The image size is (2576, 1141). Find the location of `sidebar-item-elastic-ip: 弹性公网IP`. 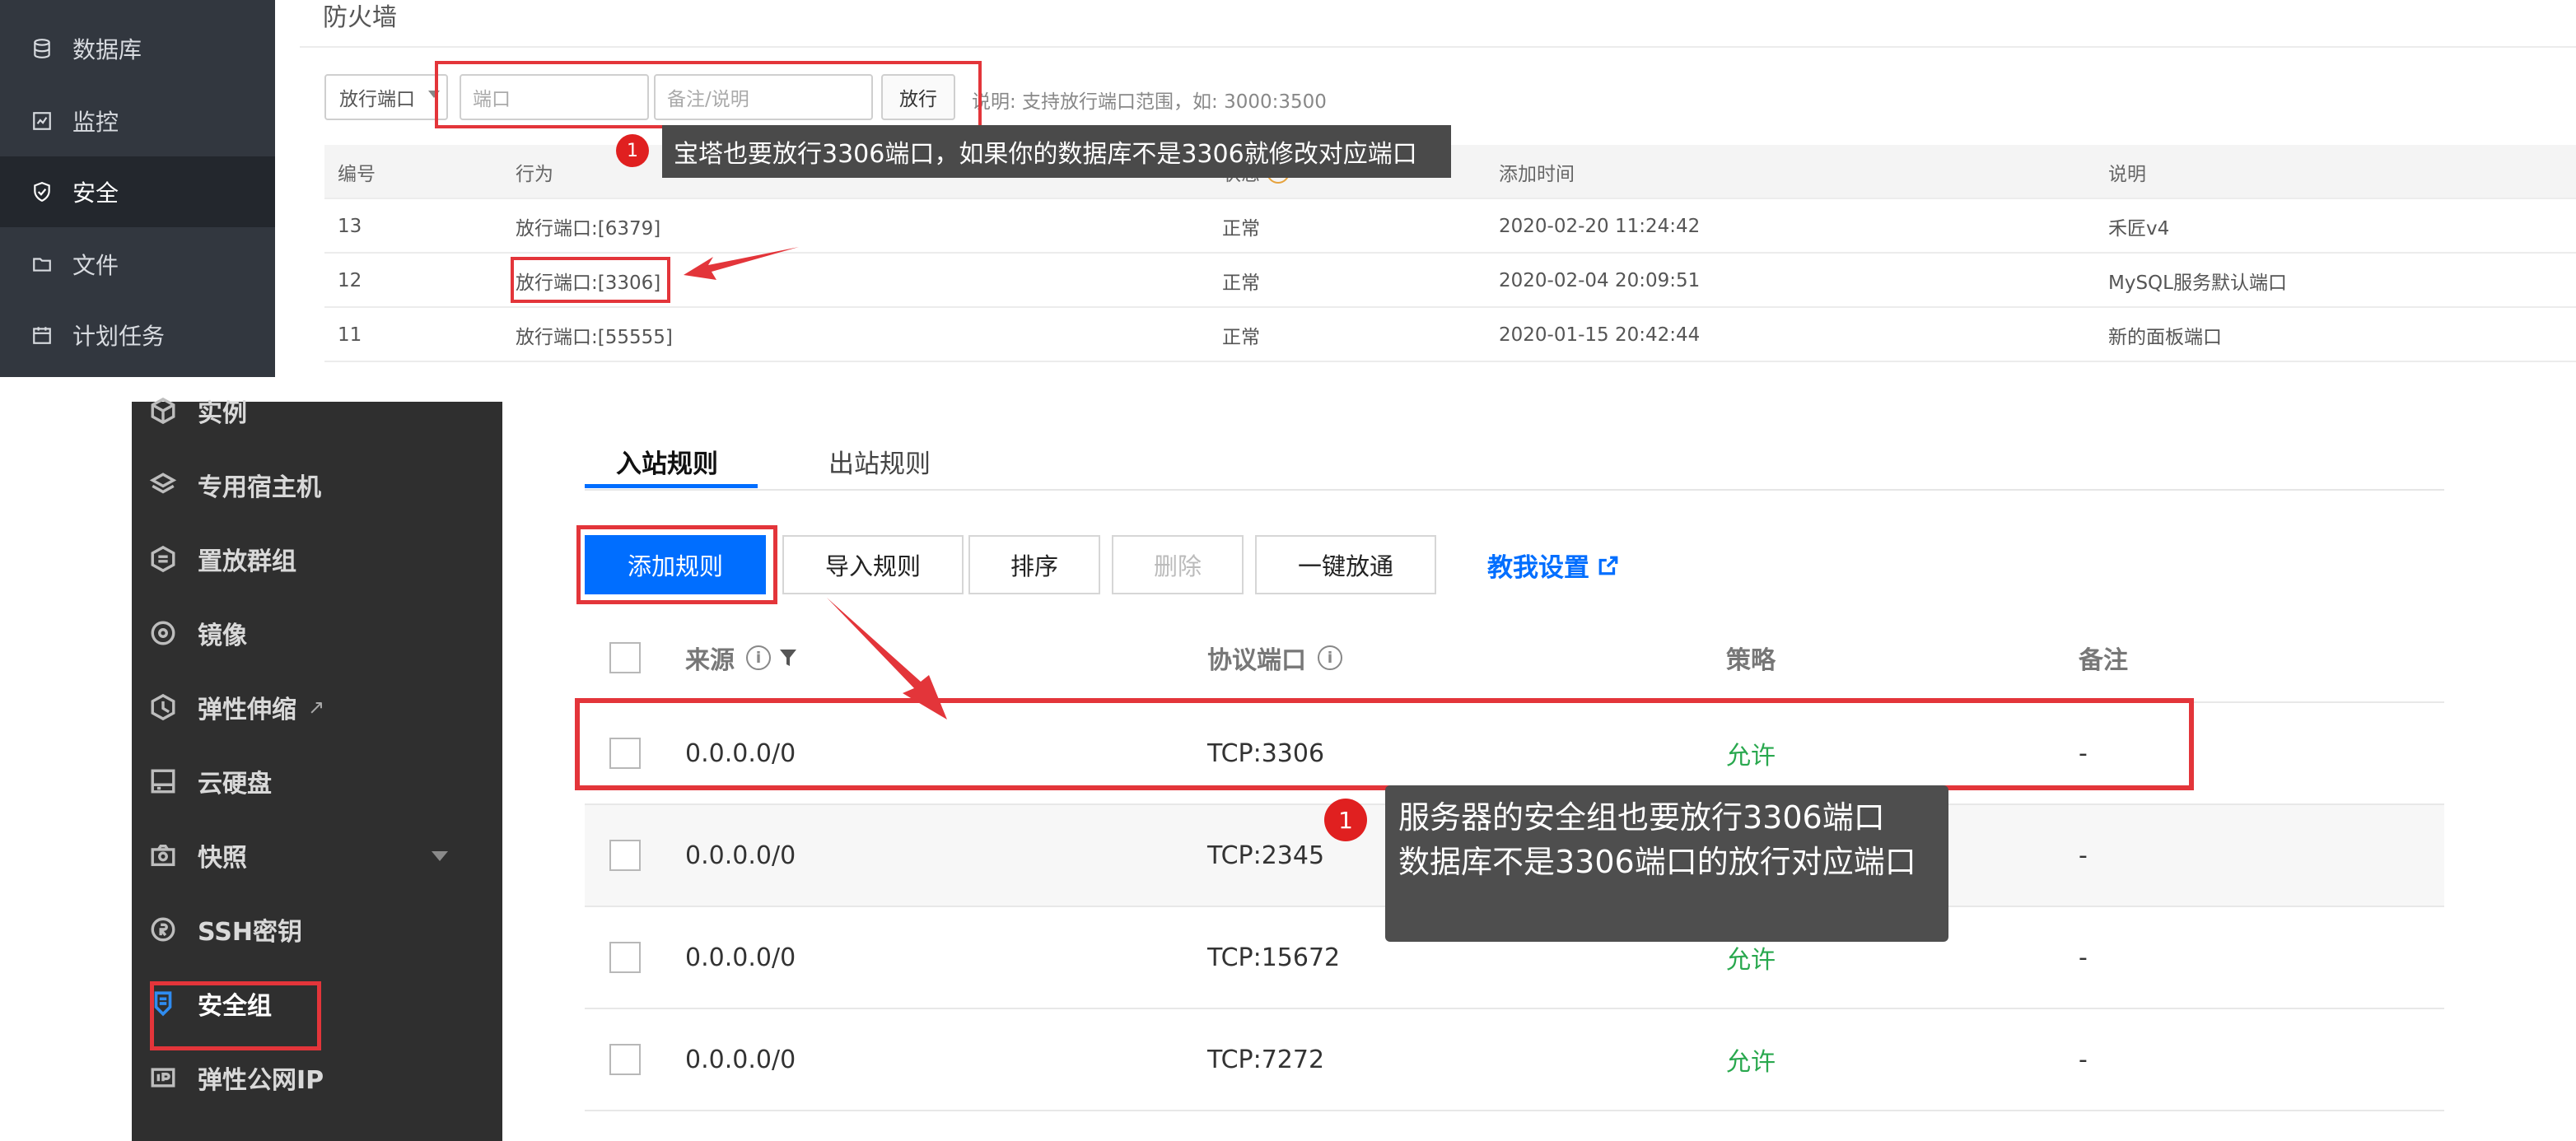

sidebar-item-elastic-ip: 弹性公网IP is located at coordinates (317, 1078).